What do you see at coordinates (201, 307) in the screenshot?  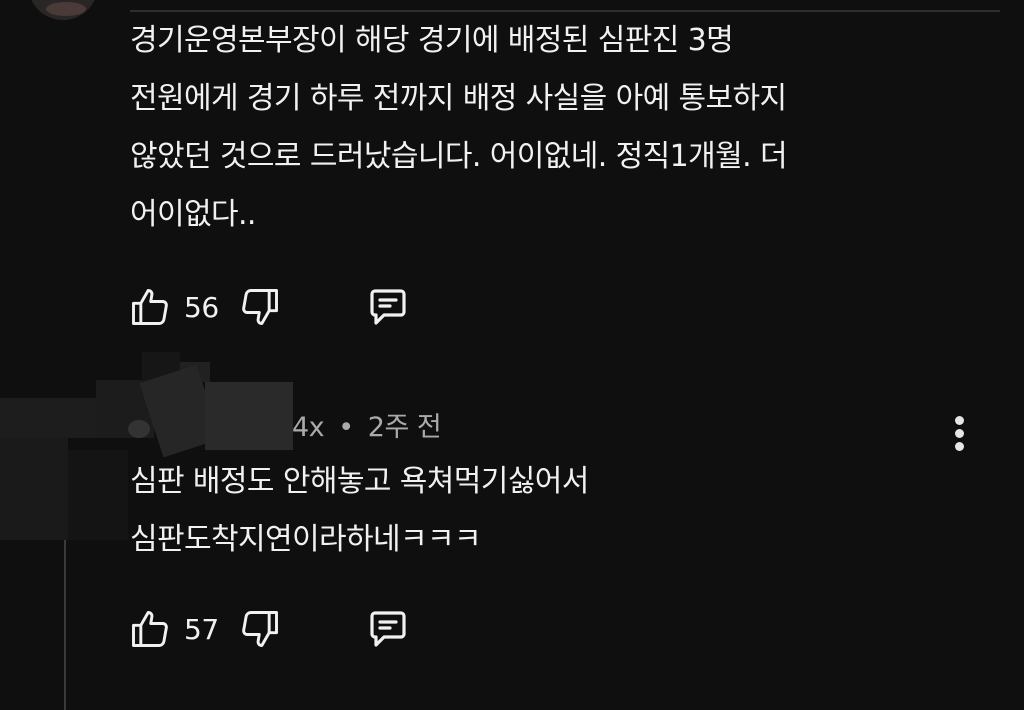 I see `like-count: 56` at bounding box center [201, 307].